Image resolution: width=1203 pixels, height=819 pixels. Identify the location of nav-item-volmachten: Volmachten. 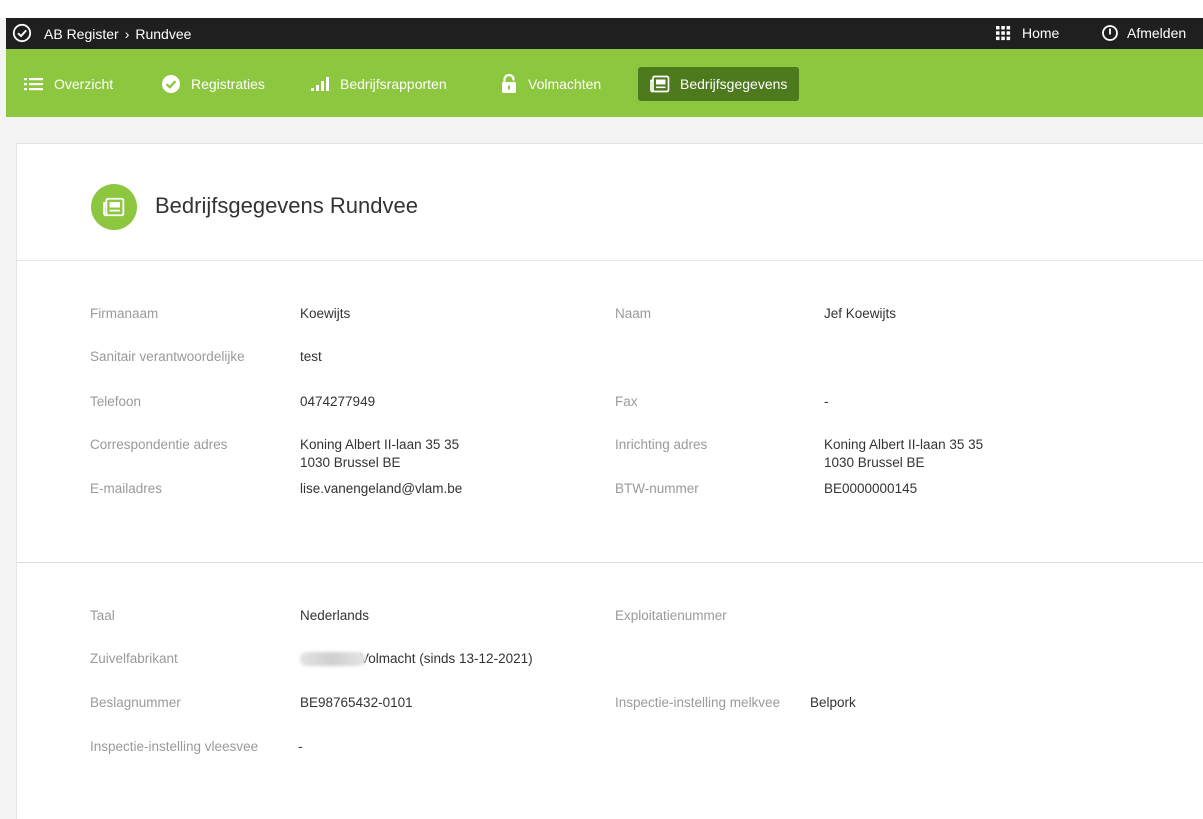
(550, 84).